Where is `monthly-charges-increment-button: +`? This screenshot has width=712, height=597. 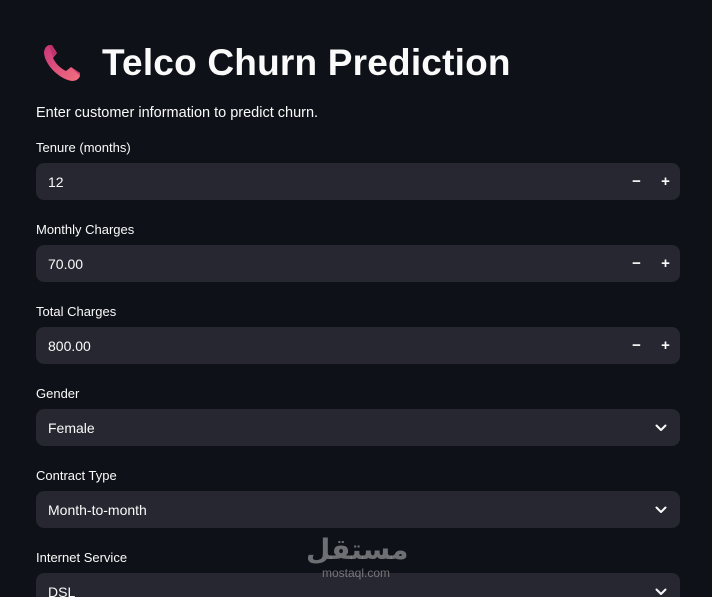 monthly-charges-increment-button: + is located at coordinates (665, 263).